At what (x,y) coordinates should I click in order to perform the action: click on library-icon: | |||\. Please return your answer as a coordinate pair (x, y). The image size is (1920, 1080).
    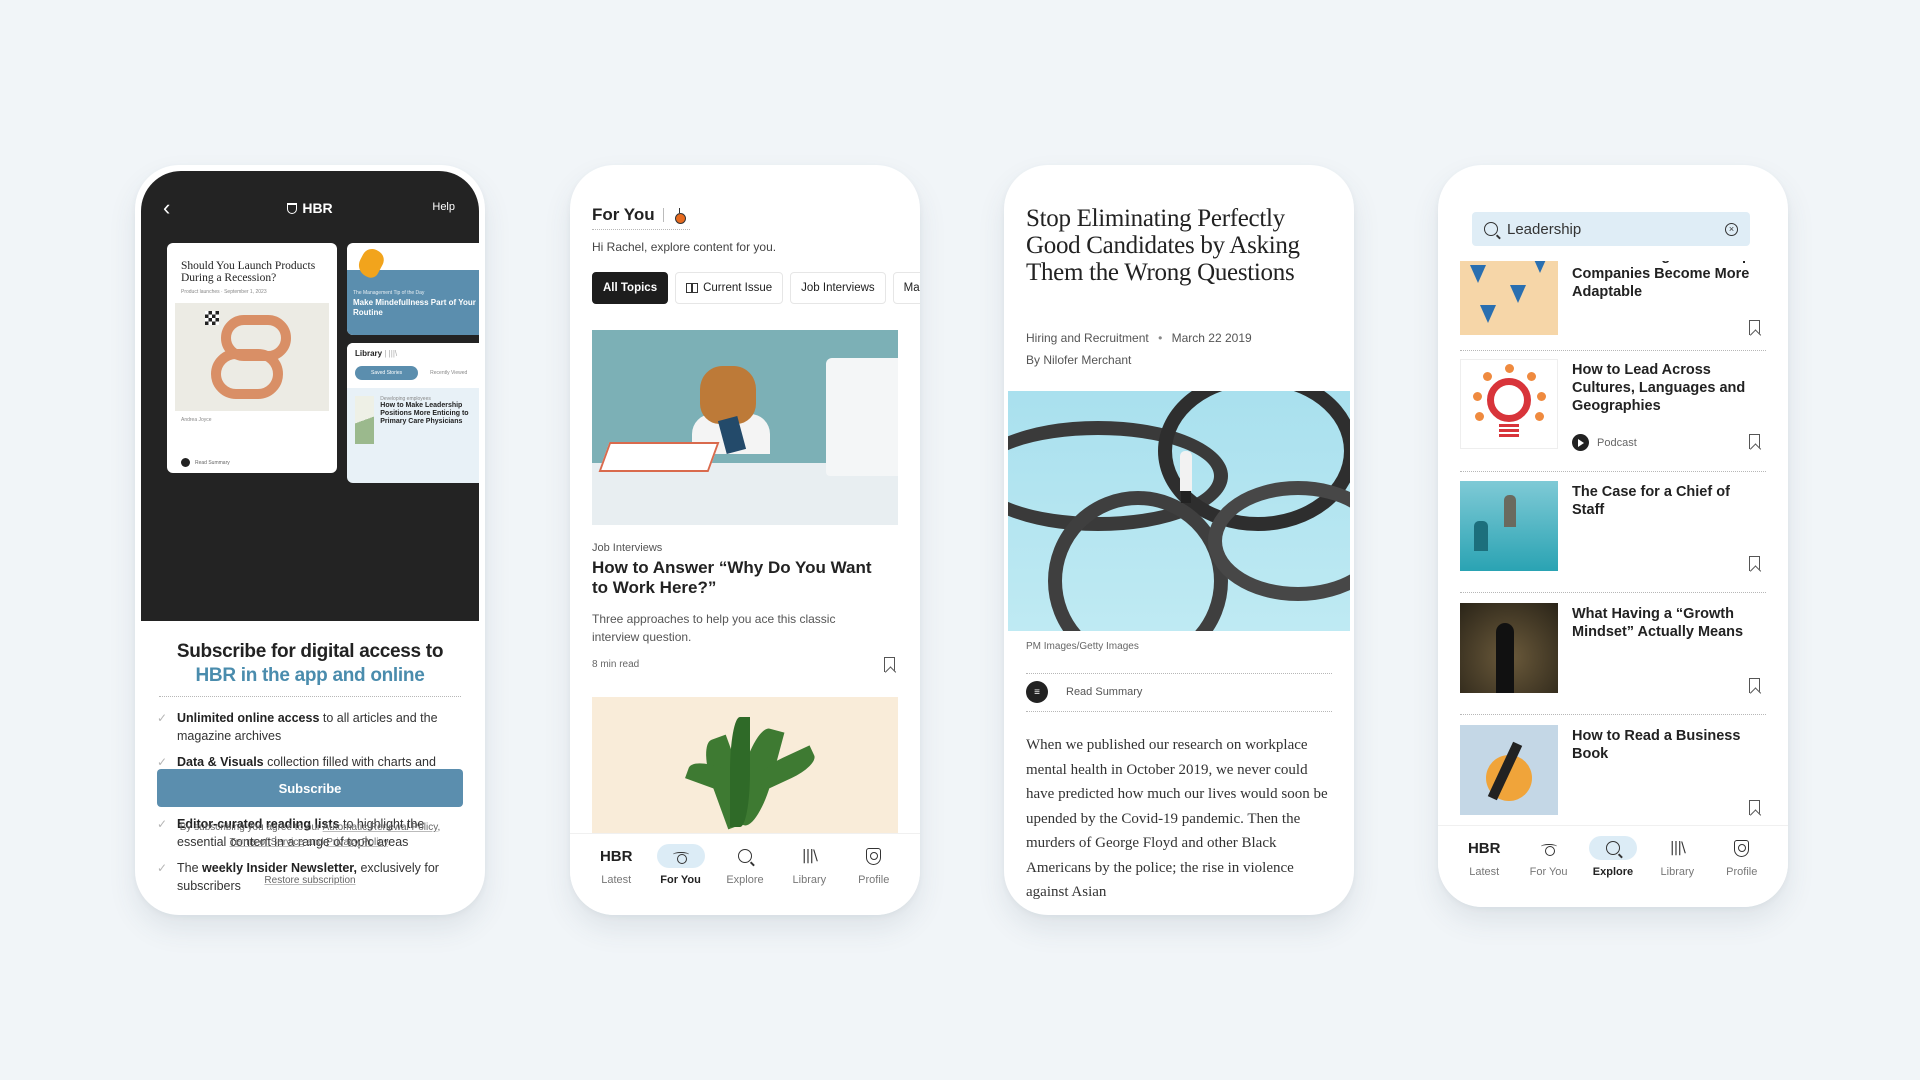
    Looking at the image, I should click on (391, 353).